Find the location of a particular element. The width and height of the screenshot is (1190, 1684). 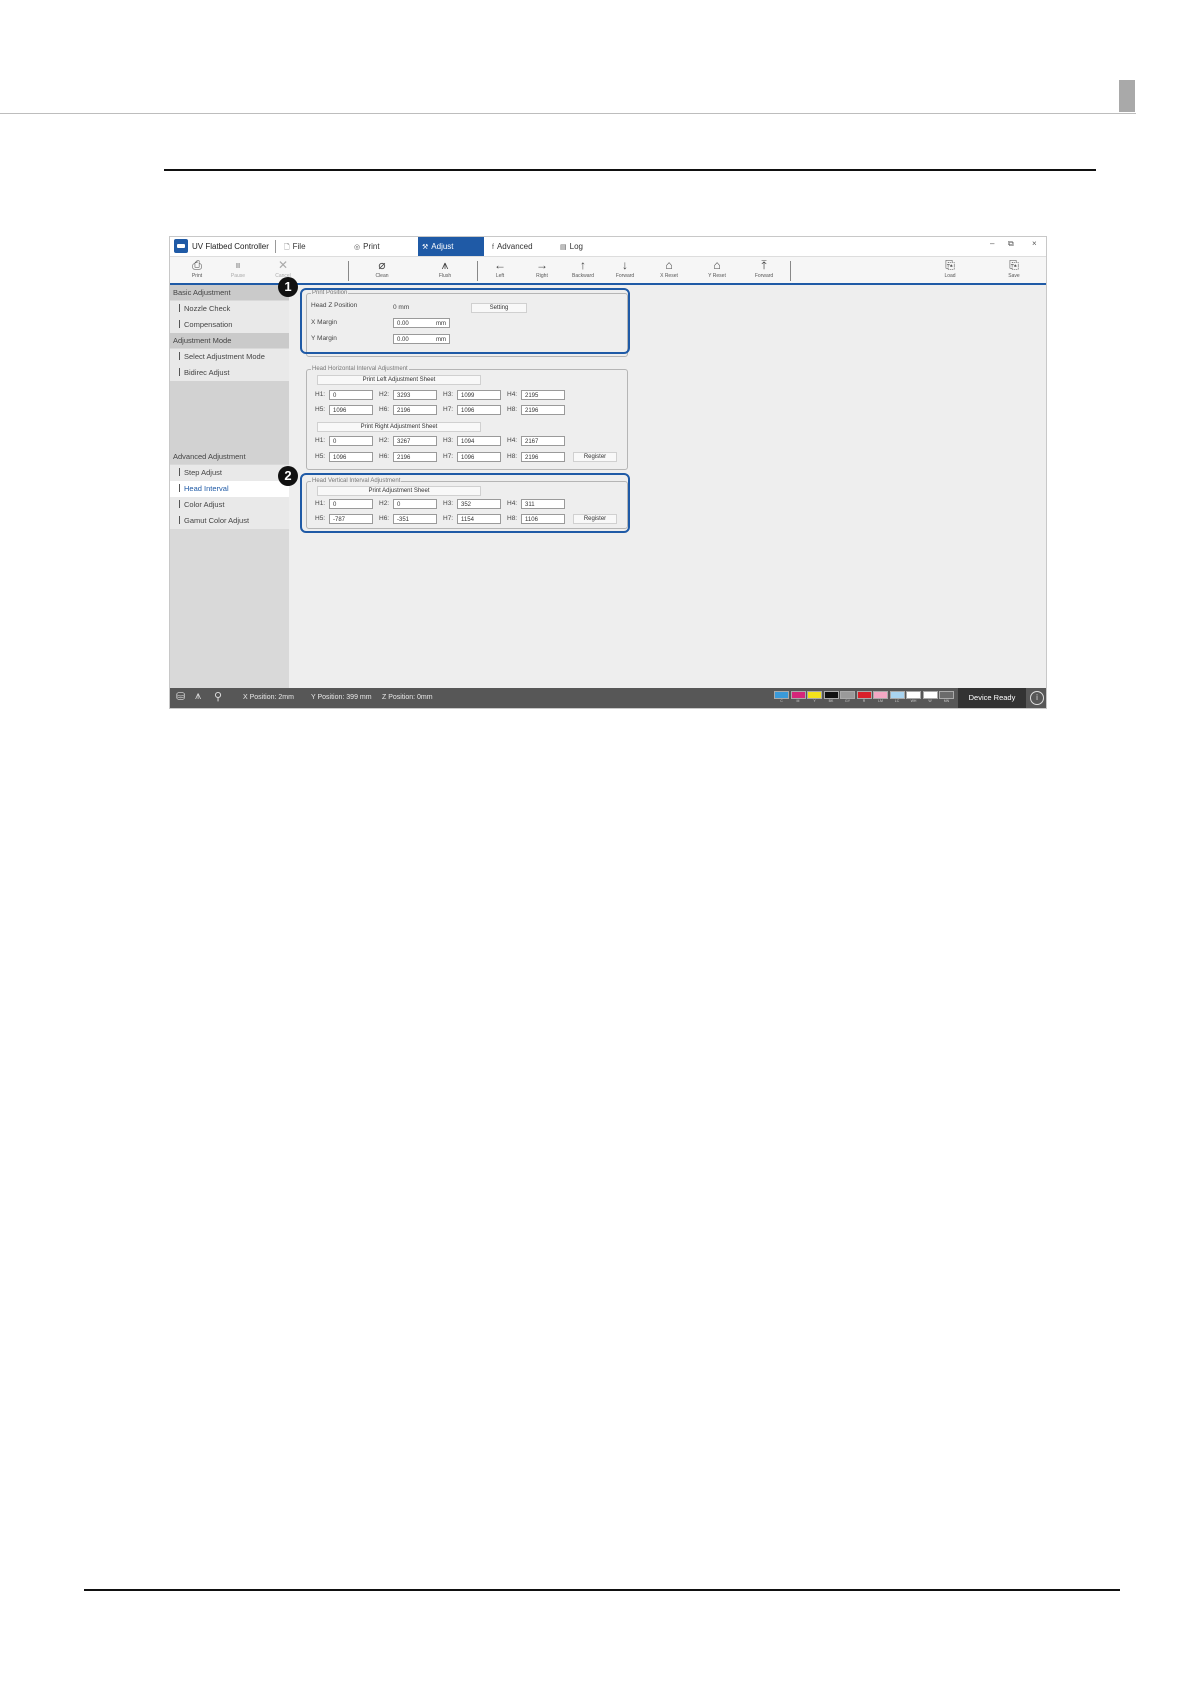

tab-log: ▤ Log is located at coordinates (571, 246).